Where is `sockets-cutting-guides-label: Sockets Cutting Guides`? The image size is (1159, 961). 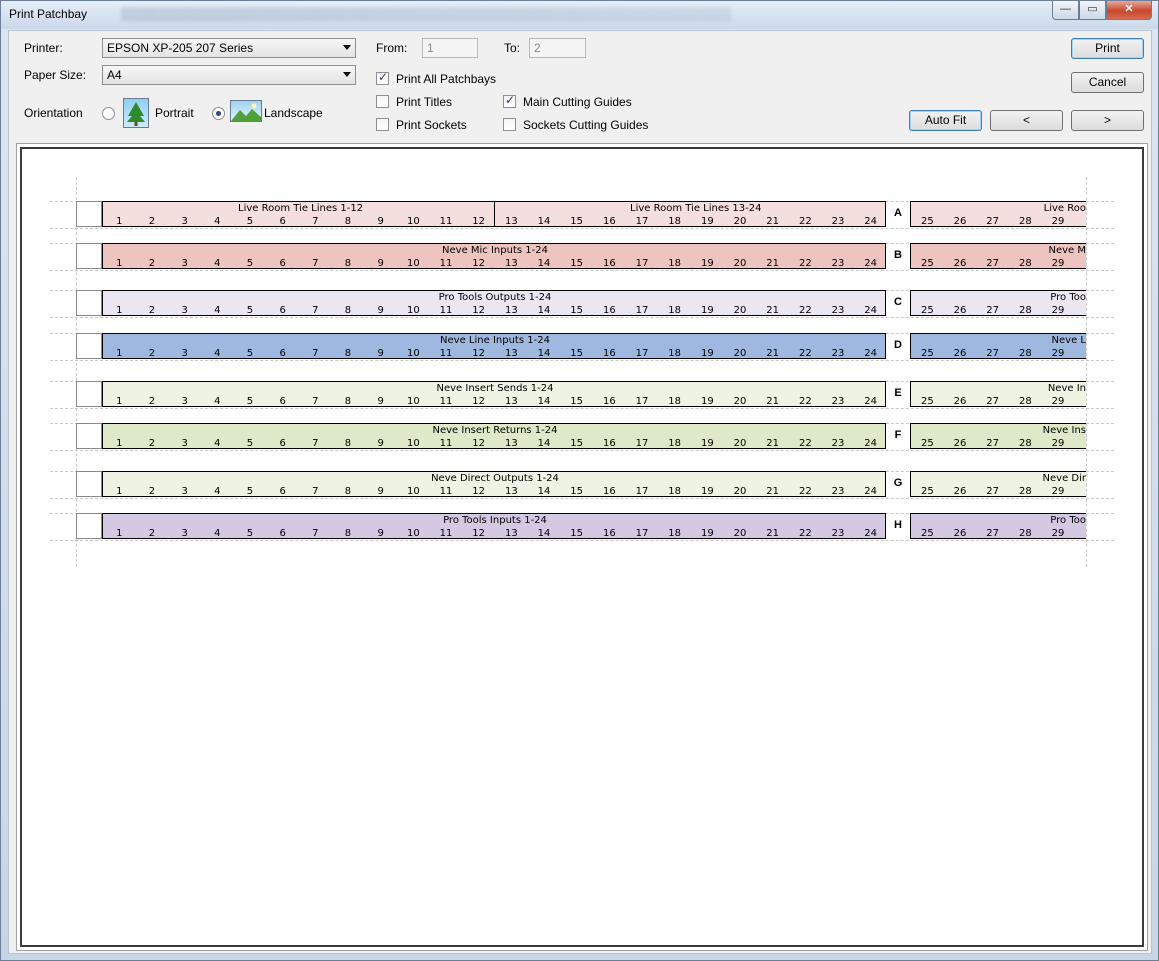
sockets-cutting-guides-label: Sockets Cutting Guides is located at coordinates (586, 125).